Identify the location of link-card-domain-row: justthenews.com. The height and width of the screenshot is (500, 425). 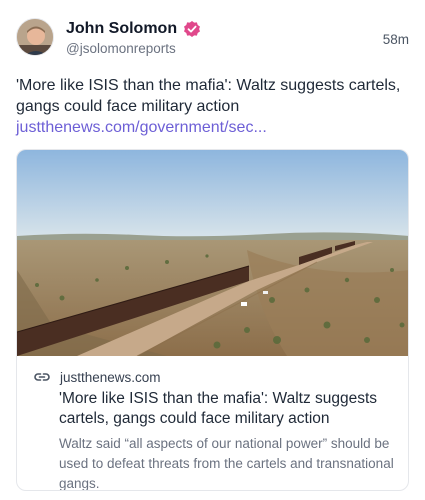
(214, 377).